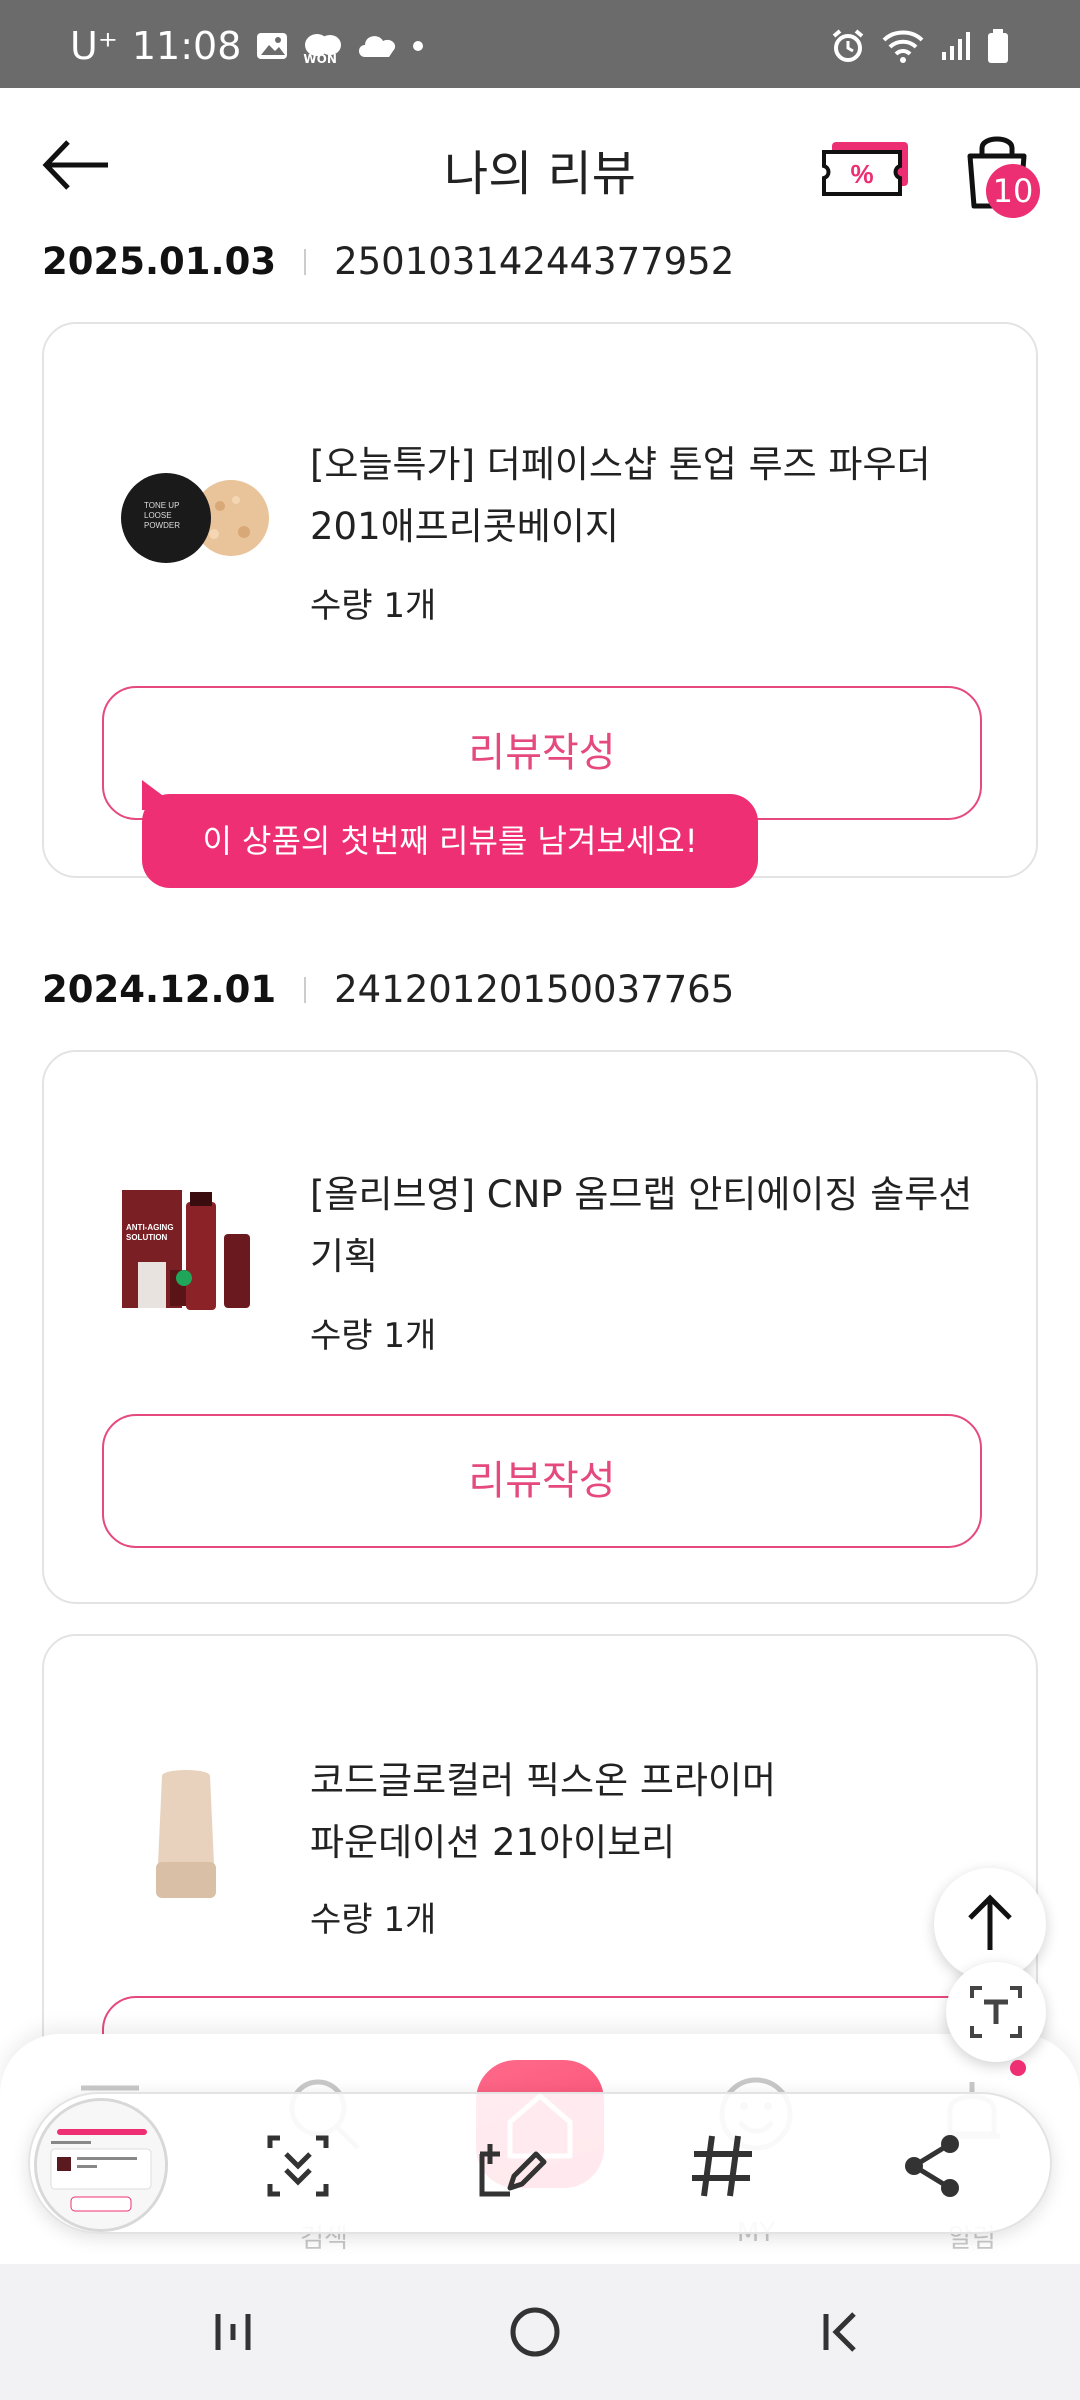 The width and height of the screenshot is (1080, 2400). Describe the element at coordinates (903, 46) in the screenshot. I see `wifi-icon` at that location.